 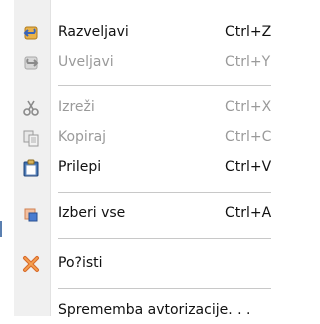 I want to click on select-all-icon, so click(x=31, y=214).